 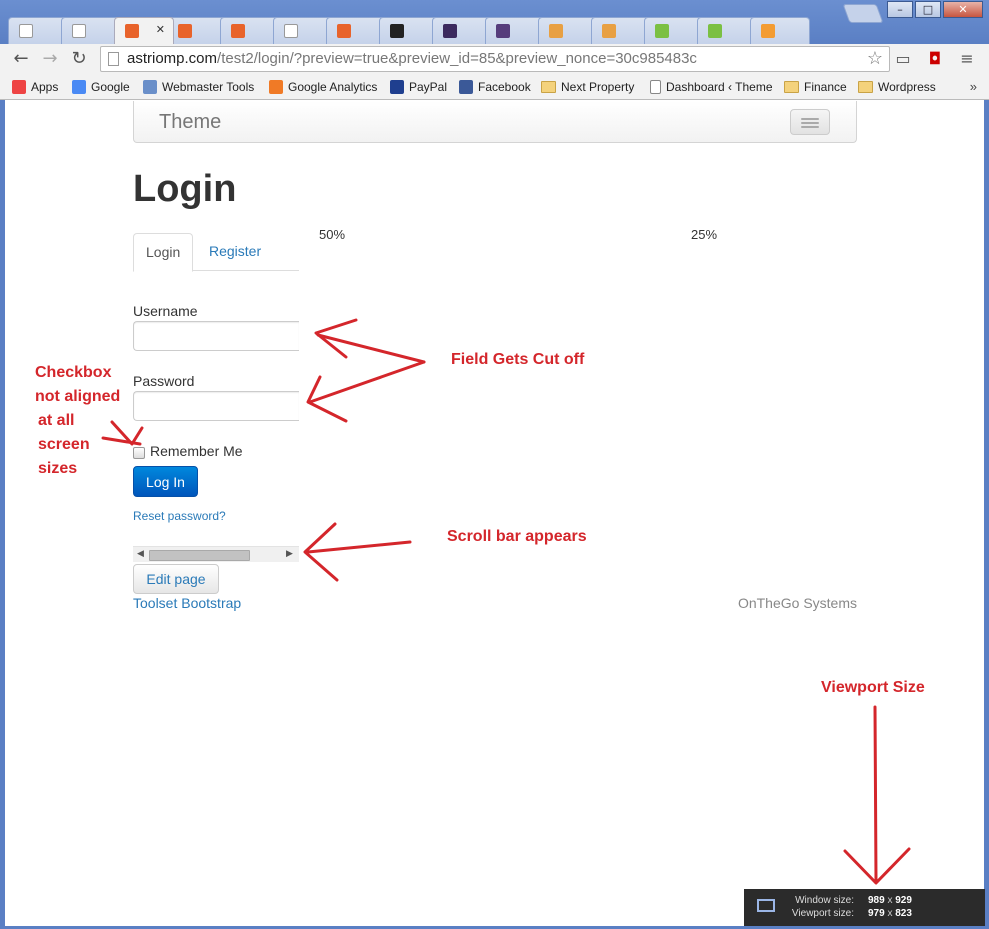 I want to click on bookmark-dashboard-theme: Dashboard ‹ Theme, so click(x=711, y=87).